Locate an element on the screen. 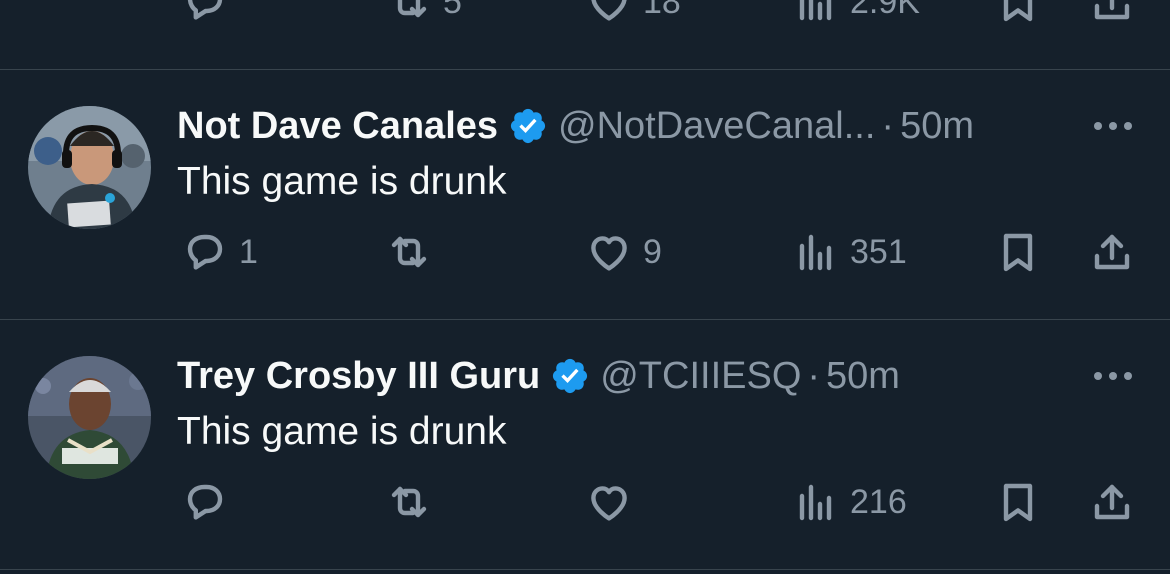 The width and height of the screenshot is (1170, 574). tweet-header: Not Dave Canales @NotDaveCanal... · 50m is located at coordinates (575, 126).